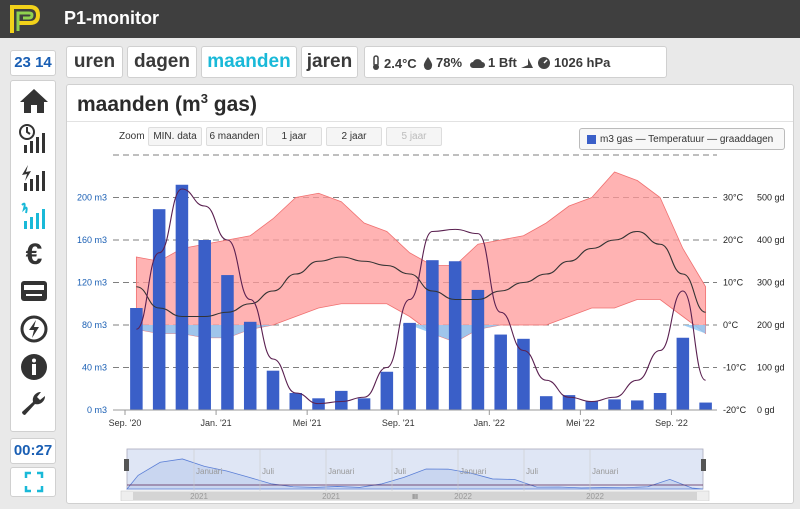 The height and width of the screenshot is (509, 800). Describe the element at coordinates (249, 62) in the screenshot. I see `tab-maanden: maanden` at that location.